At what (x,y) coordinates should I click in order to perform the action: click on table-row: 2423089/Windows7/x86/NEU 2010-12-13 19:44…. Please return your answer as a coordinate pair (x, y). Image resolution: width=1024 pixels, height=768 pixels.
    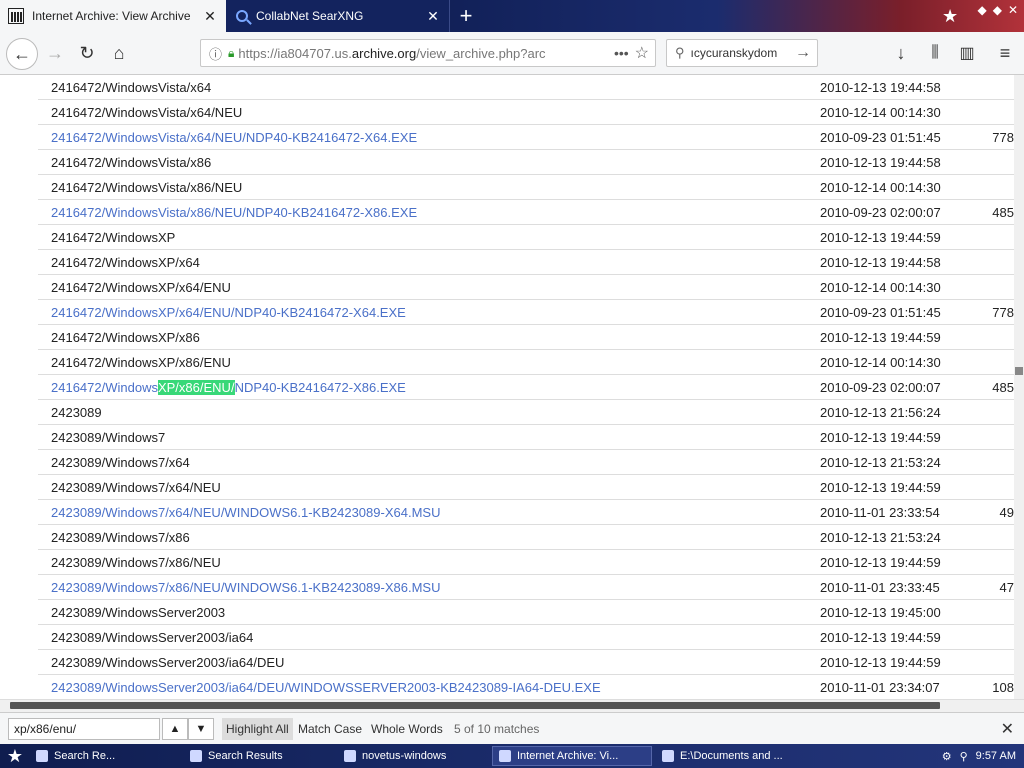
    Looking at the image, I should click on (526, 562).